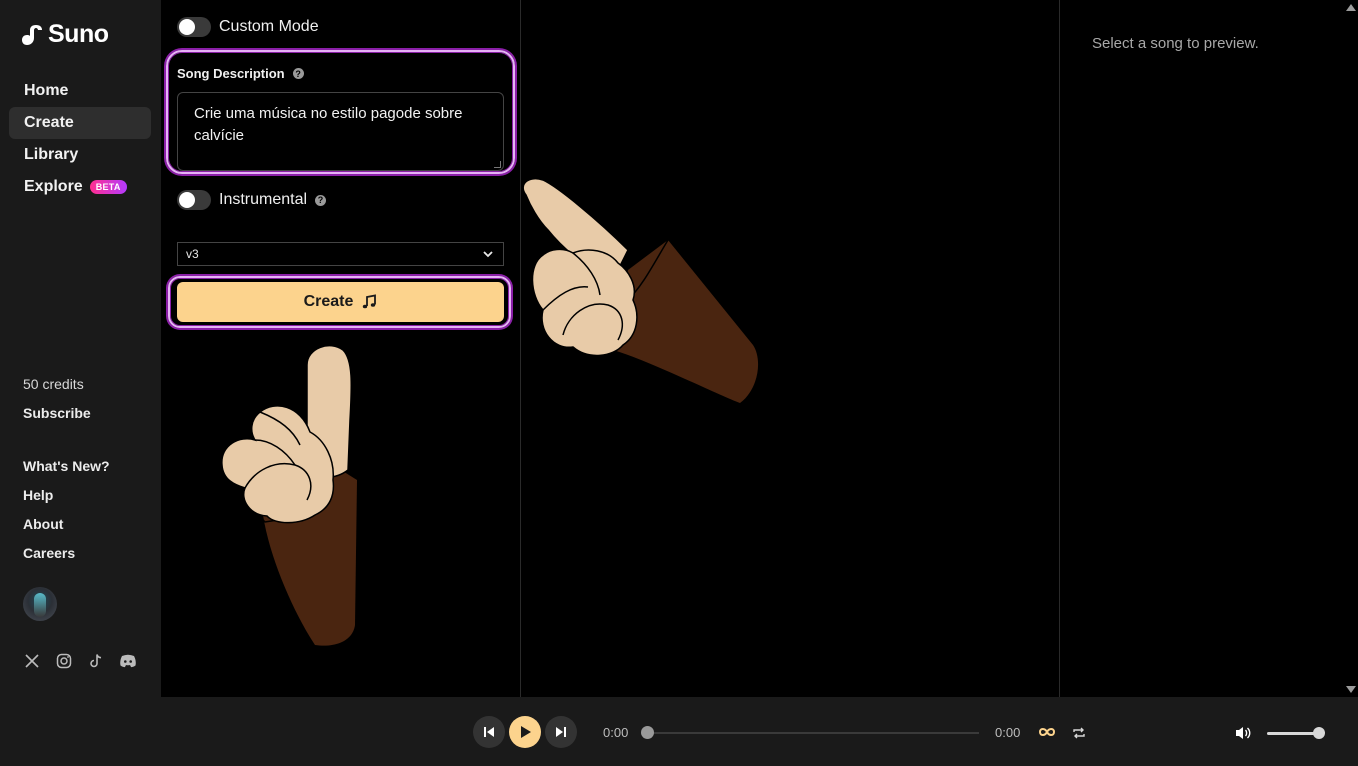 Image resolution: width=1358 pixels, height=766 pixels. I want to click on skip-forward-icon, so click(561, 732).